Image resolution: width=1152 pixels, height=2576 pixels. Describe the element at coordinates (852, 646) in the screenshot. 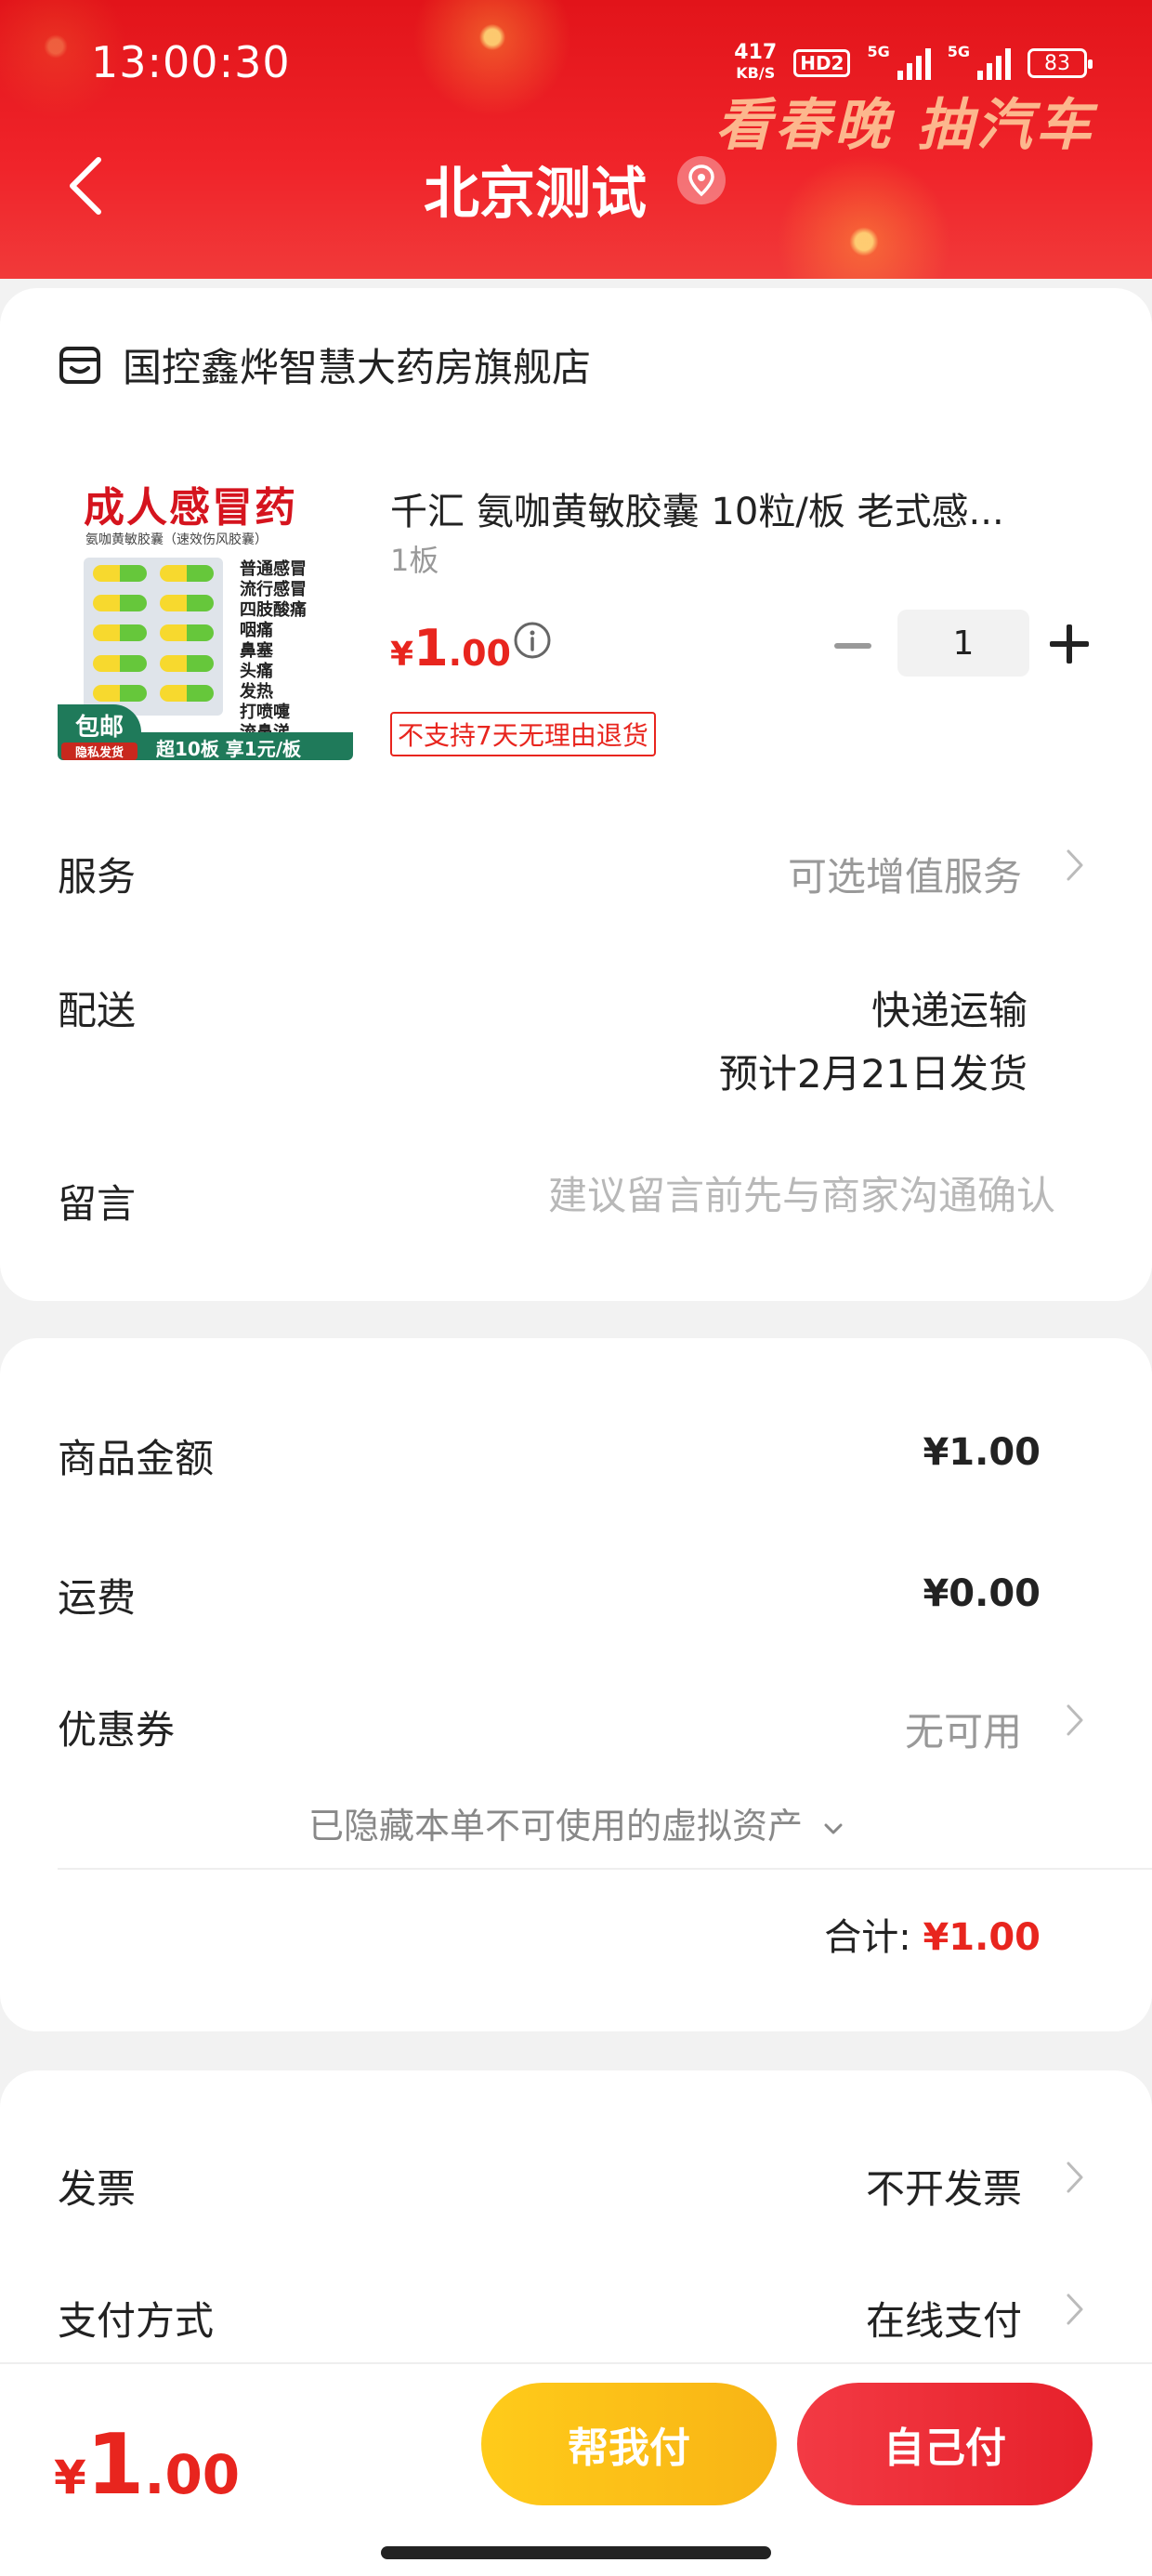

I see `quantity-decrease-button` at that location.